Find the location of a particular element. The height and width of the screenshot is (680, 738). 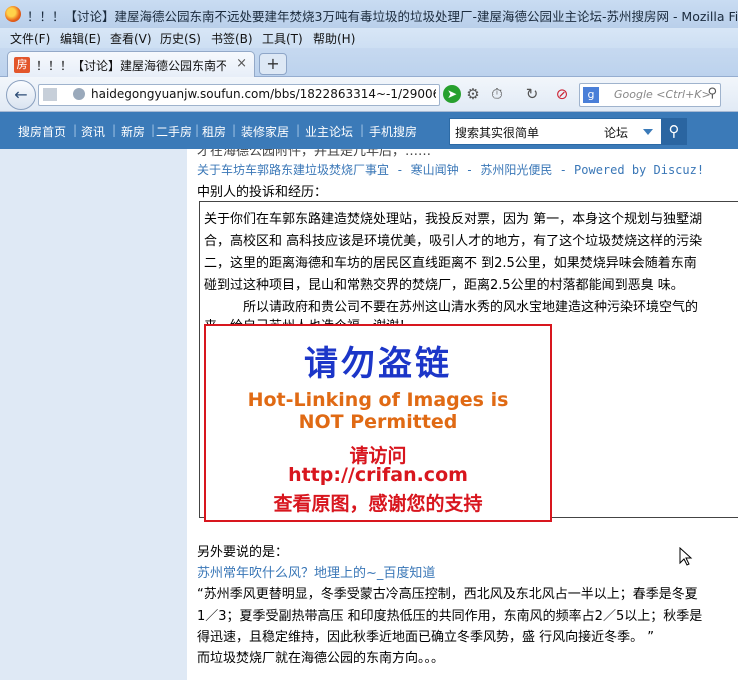

firefox-logo-icon is located at coordinates (13, 14).